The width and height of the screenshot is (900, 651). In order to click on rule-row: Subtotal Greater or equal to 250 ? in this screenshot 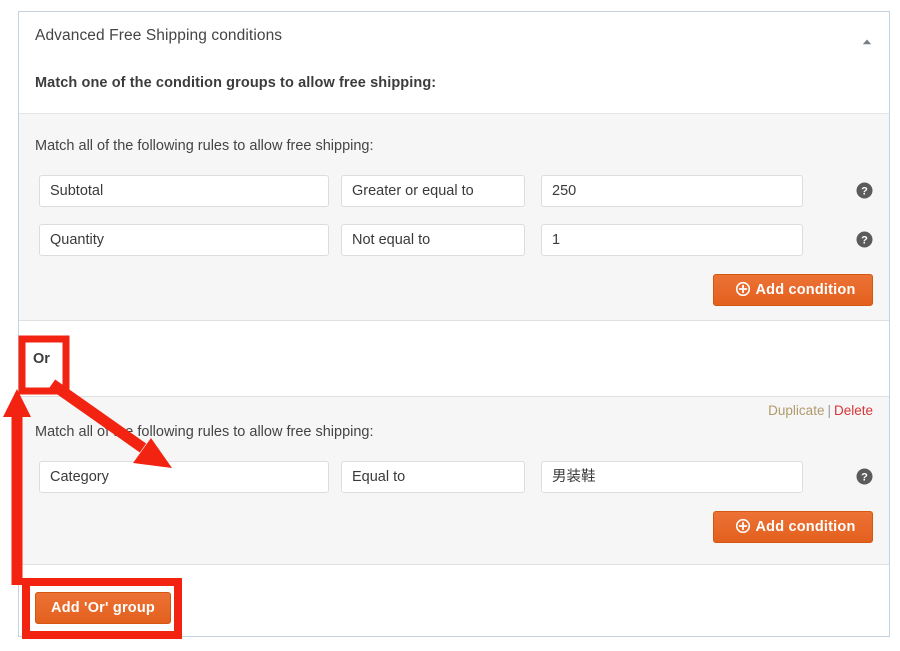, I will do `click(454, 191)`.